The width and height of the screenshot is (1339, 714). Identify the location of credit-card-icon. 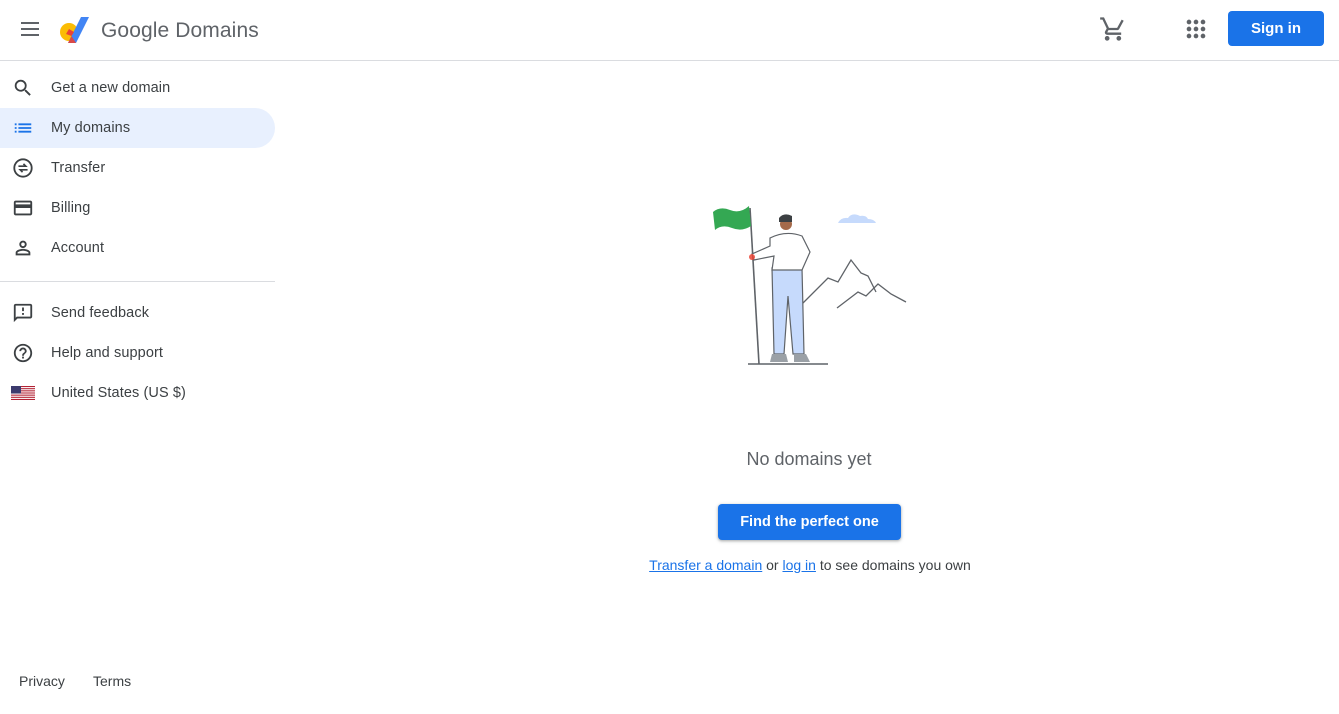
(23, 208).